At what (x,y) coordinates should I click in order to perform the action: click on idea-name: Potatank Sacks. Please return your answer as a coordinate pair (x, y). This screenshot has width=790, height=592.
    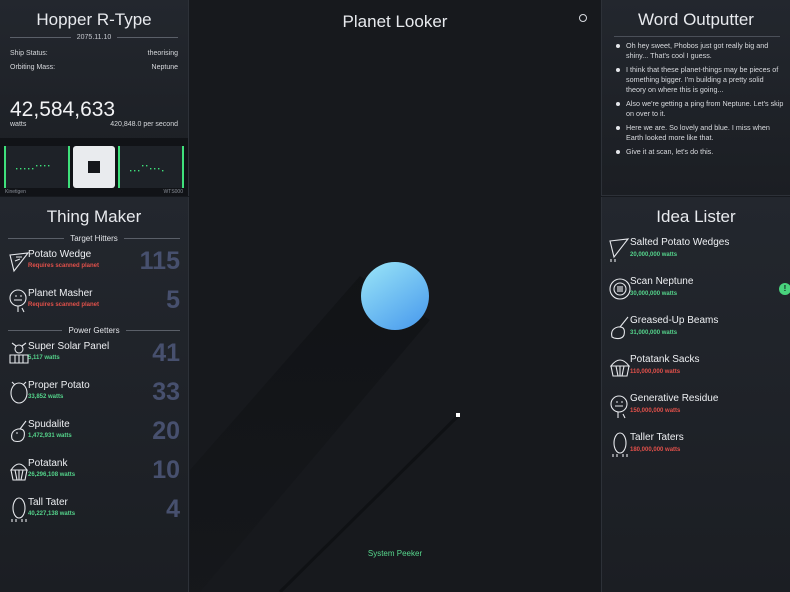
    Looking at the image, I should click on (665, 359).